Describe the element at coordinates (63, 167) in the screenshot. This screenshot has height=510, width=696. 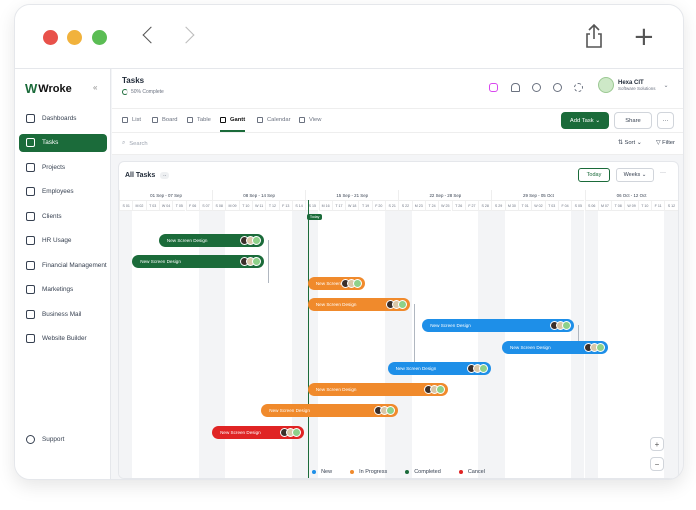
I see `sidebar-item-projects: Projects` at that location.